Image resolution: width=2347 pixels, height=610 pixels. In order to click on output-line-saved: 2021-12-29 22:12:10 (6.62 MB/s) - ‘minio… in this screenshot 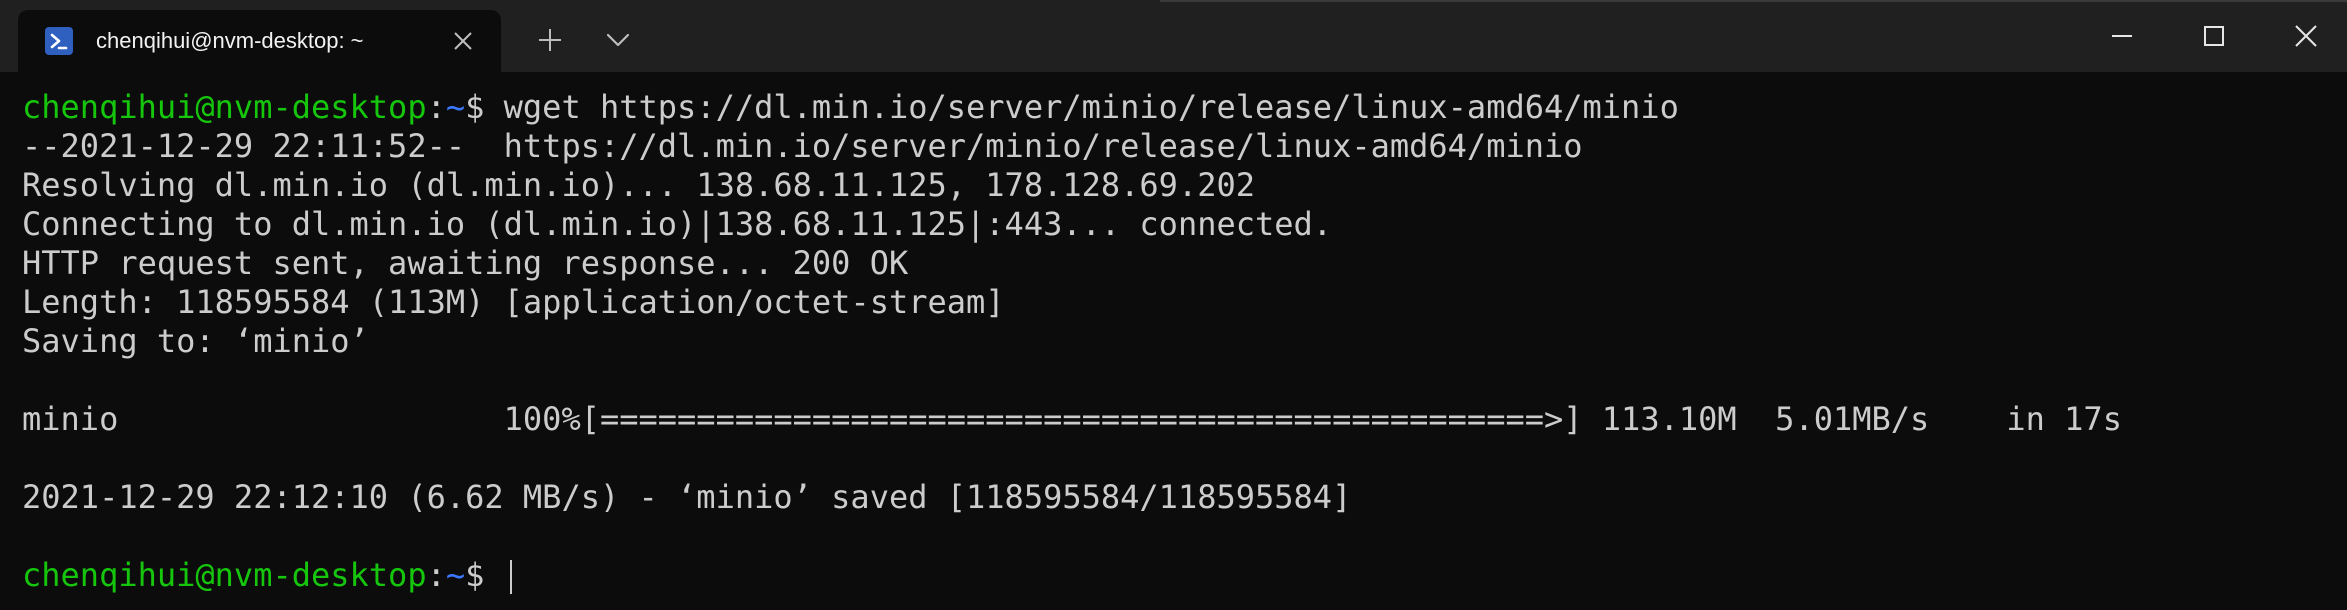, I will do `click(687, 497)`.